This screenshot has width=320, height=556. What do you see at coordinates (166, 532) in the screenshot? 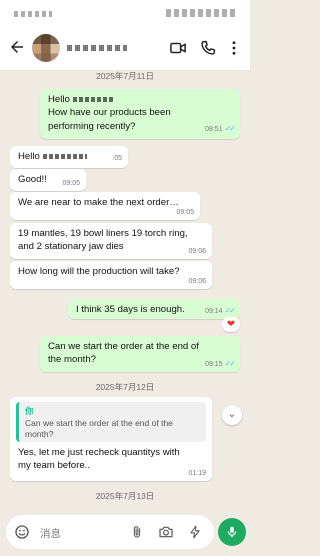
I see `camera-icon` at bounding box center [166, 532].